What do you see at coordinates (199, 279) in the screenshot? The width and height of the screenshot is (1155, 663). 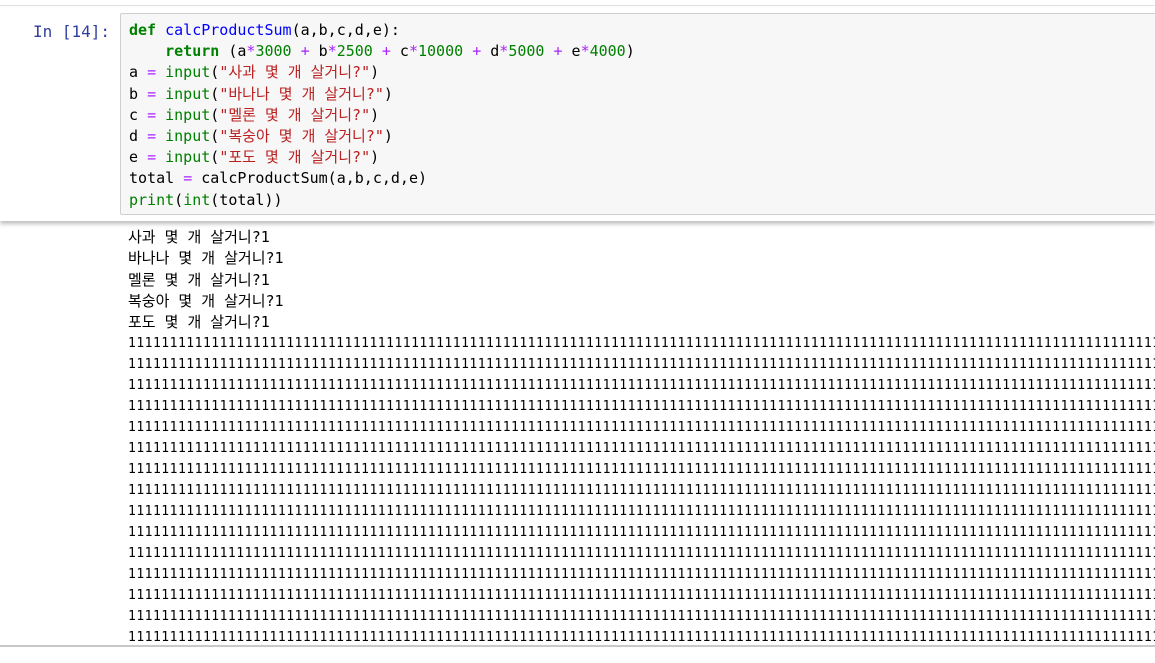 I see `output-line: 멜론 몇 개 살거니?1` at bounding box center [199, 279].